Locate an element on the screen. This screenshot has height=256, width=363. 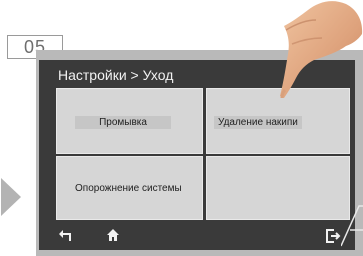
play-arrow-icon is located at coordinates (11, 197).